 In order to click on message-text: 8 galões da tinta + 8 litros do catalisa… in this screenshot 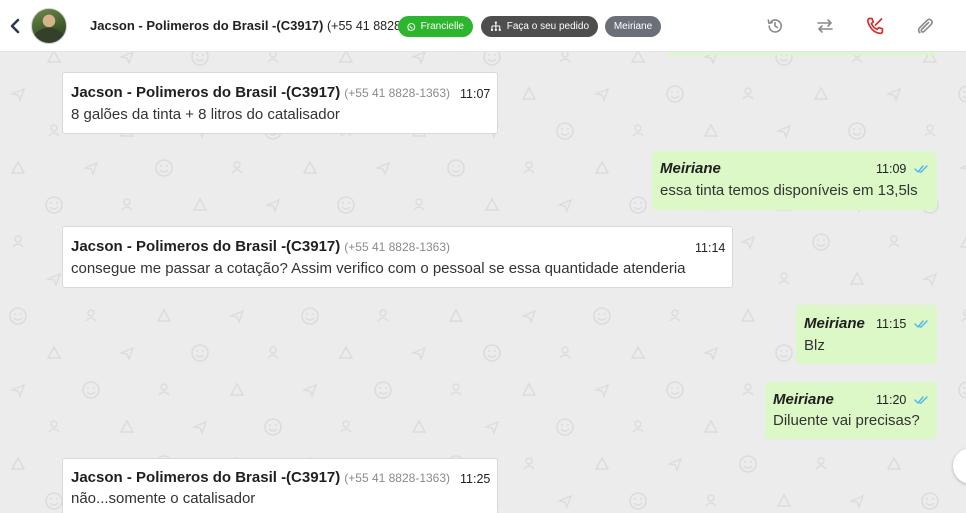, I will do `click(205, 114)`.